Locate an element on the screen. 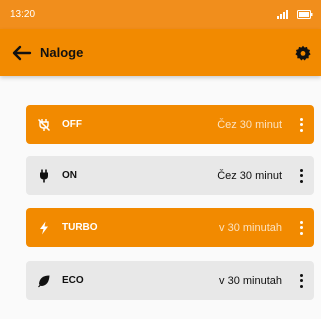 The image size is (321, 319). status-time: 13:20 is located at coordinates (23, 14).